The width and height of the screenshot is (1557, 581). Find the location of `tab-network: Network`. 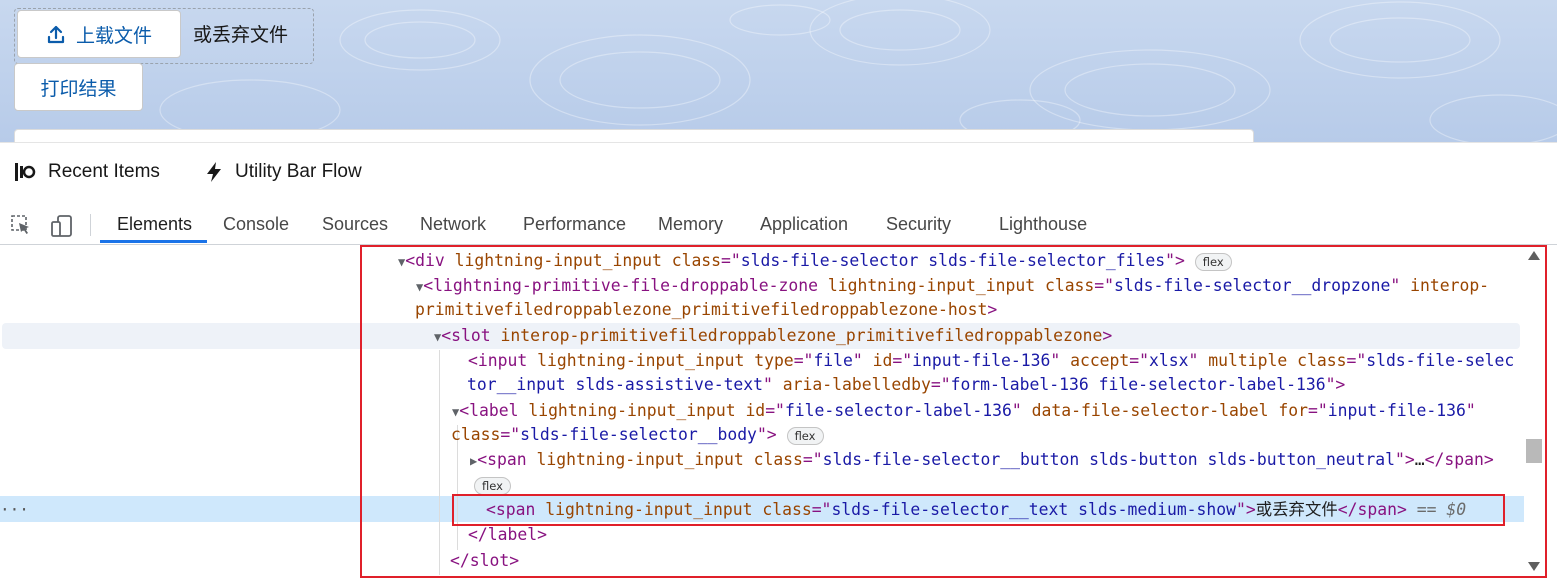

tab-network: Network is located at coordinates (453, 224).